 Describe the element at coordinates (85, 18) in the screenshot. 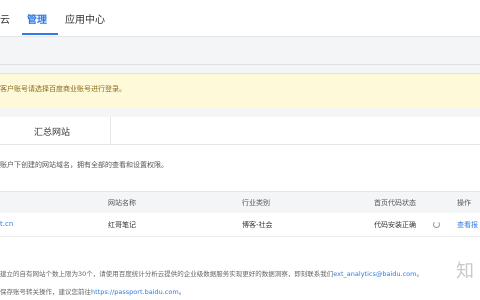

I see `nav-item-app-center: 应用中心` at that location.